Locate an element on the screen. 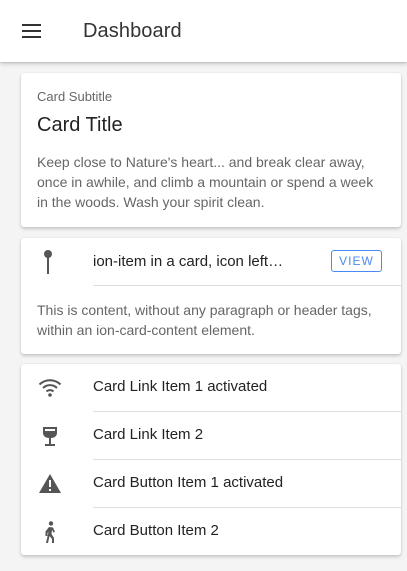 This screenshot has height=571, width=407. menu-button is located at coordinates (39, 31).